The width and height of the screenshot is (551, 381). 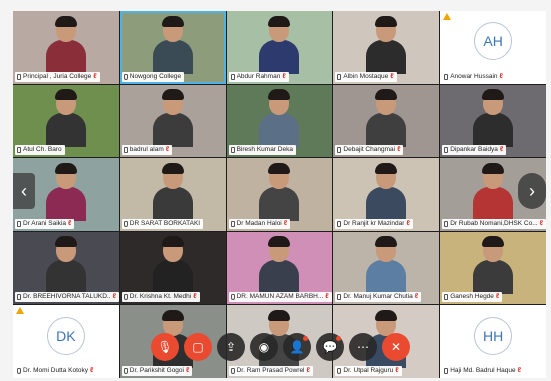 I want to click on participant-tile: Albin Mostaque ℓ, so click(x=386, y=47).